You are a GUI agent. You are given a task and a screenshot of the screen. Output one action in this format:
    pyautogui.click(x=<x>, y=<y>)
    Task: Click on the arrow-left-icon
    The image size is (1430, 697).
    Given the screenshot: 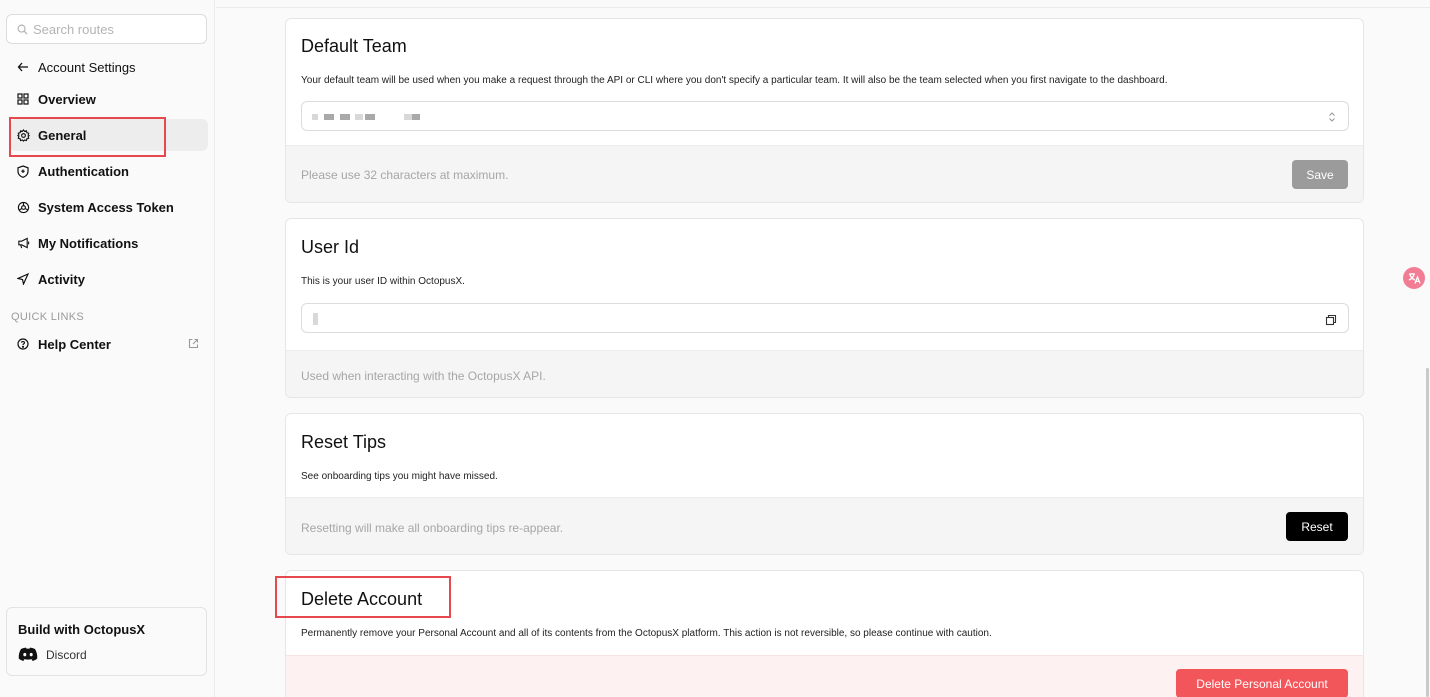 What is the action you would take?
    pyautogui.click(x=23, y=67)
    